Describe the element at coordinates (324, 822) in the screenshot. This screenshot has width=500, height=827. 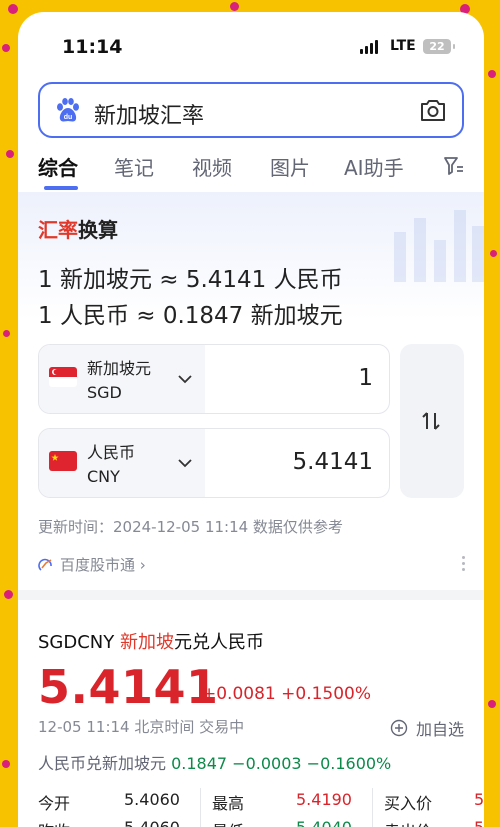
I see `stat-value: 5.4040` at that location.